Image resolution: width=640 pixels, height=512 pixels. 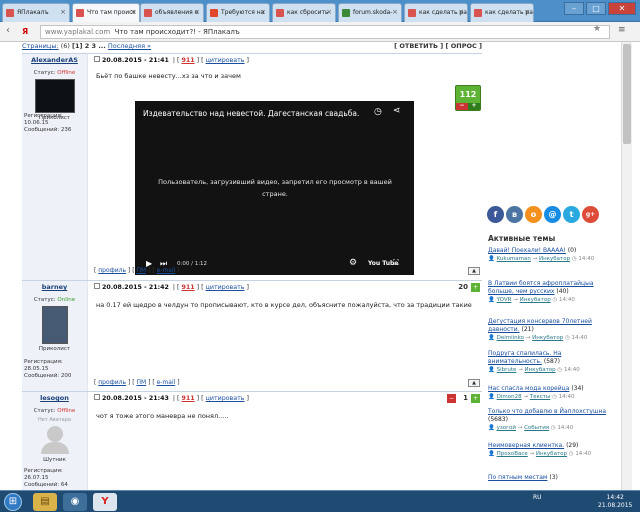 What do you see at coordinates (25, 31) in the screenshot?
I see `yandex-logo-icon: Я` at bounding box center [25, 31].